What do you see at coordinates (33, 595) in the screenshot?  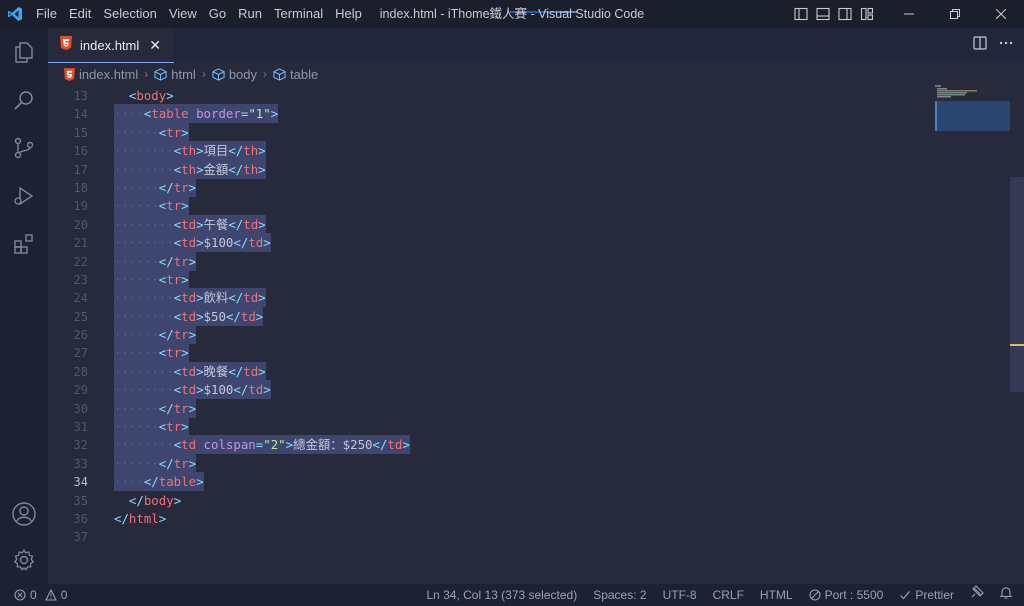 I see `problems-indicator: 0 0` at bounding box center [33, 595].